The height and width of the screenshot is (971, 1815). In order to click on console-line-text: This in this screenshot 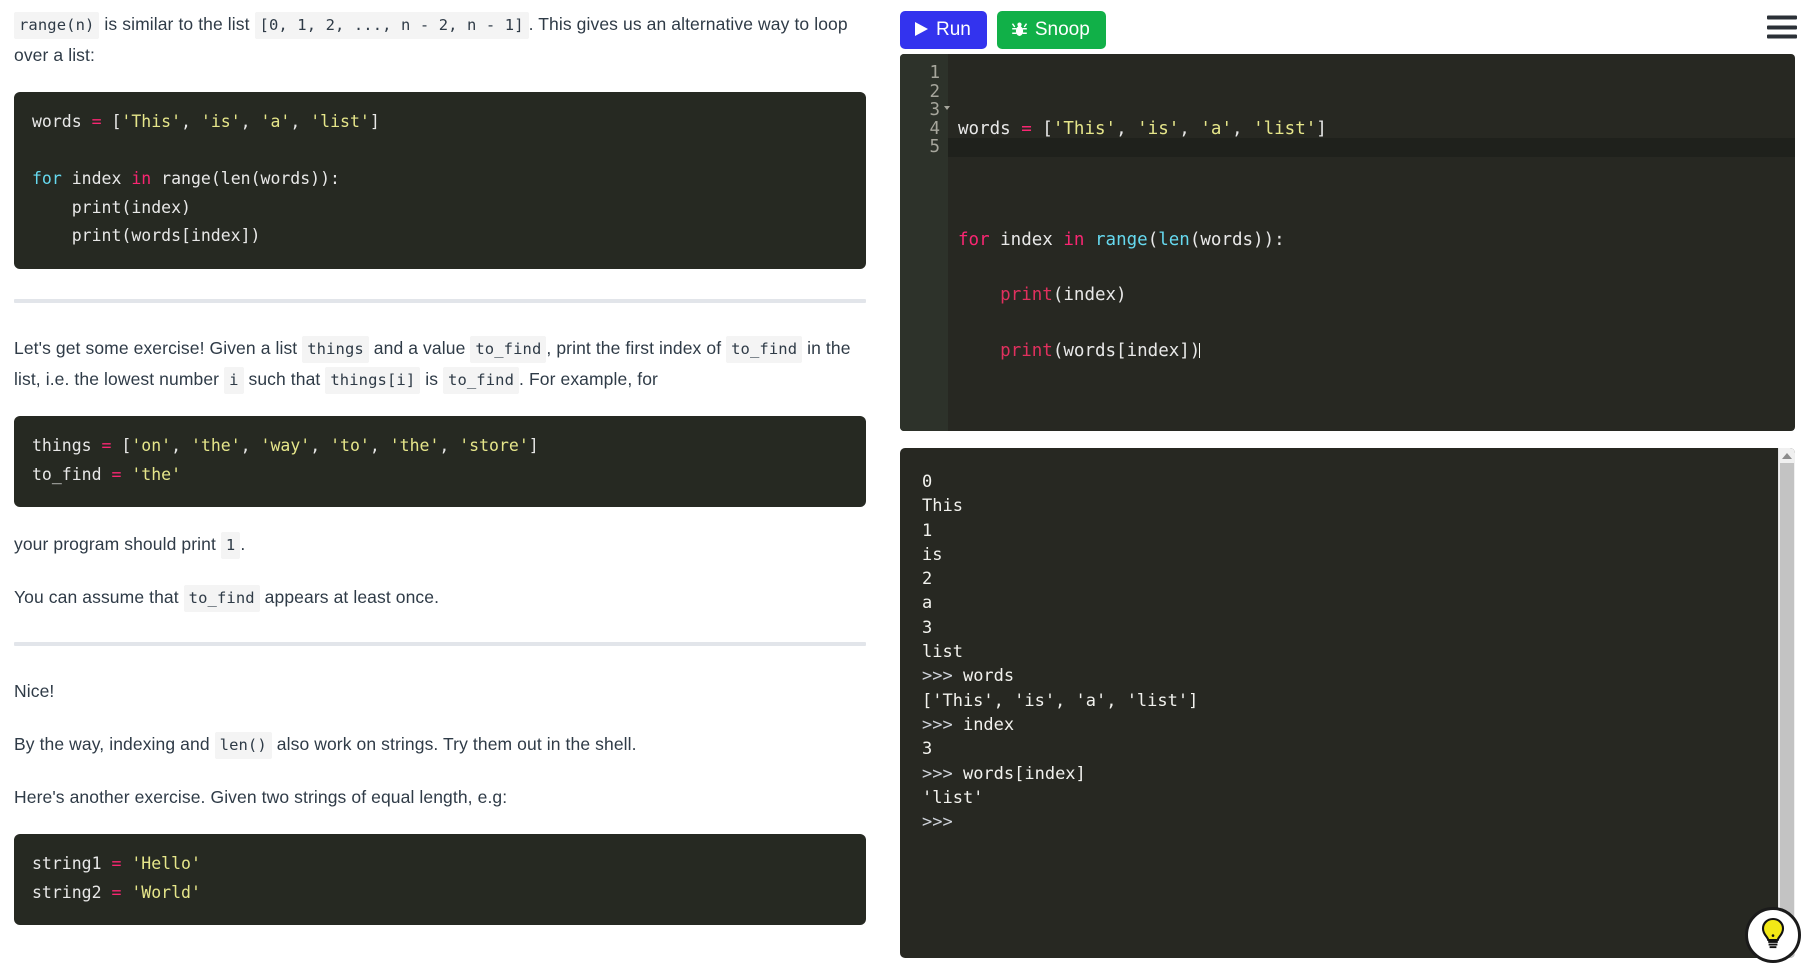, I will do `click(942, 506)`.